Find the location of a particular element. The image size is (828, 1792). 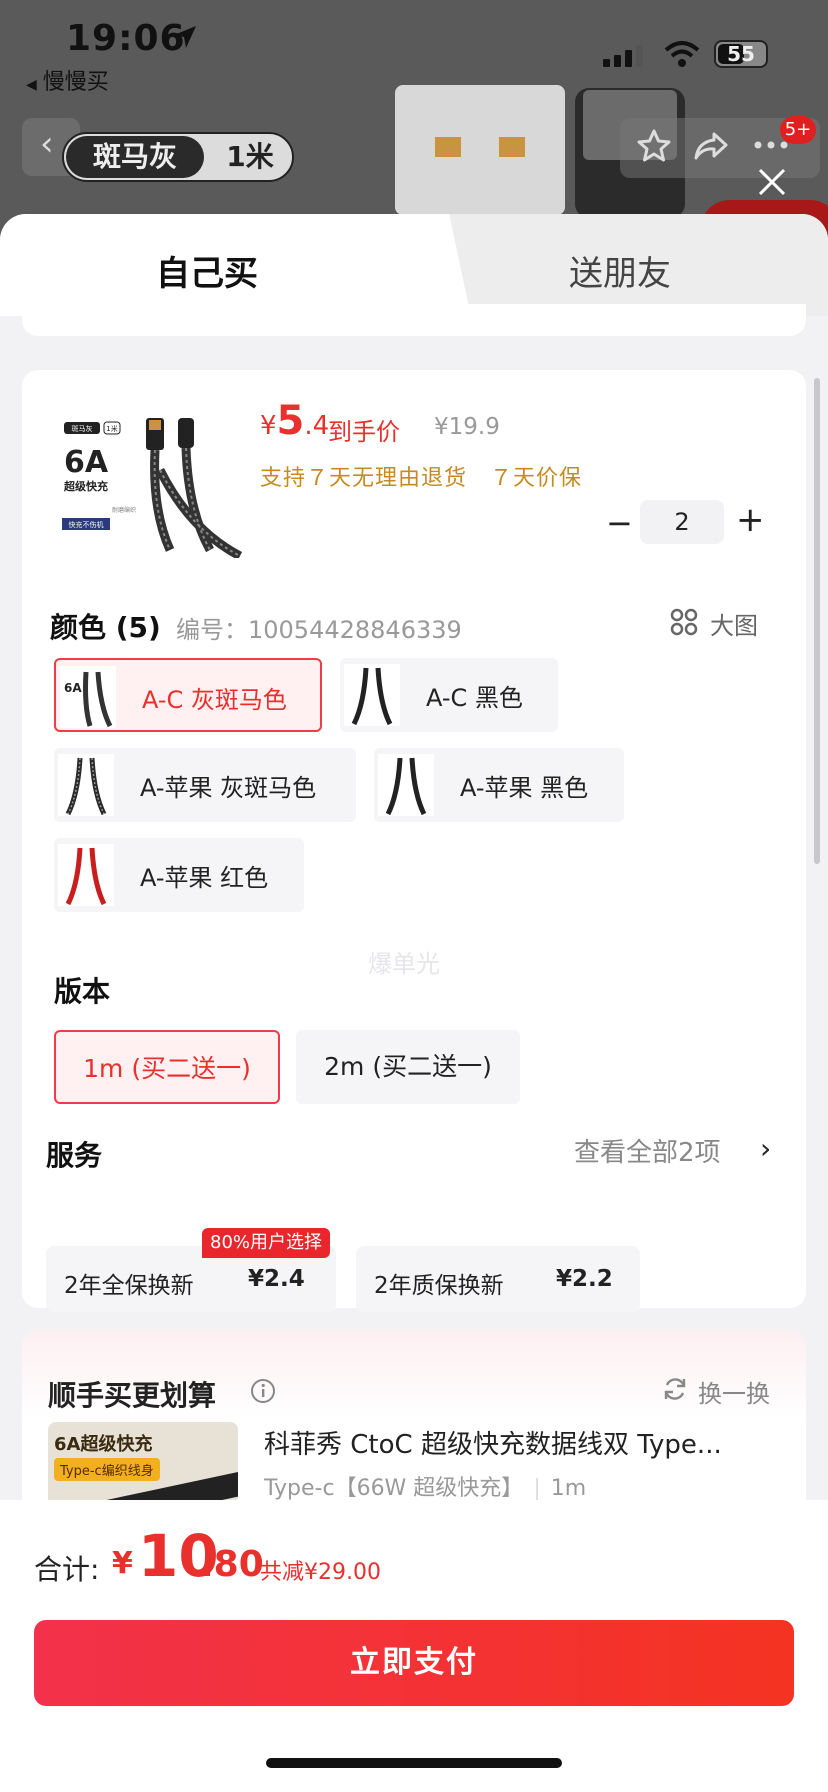

location-arrow-icon is located at coordinates (185, 37).